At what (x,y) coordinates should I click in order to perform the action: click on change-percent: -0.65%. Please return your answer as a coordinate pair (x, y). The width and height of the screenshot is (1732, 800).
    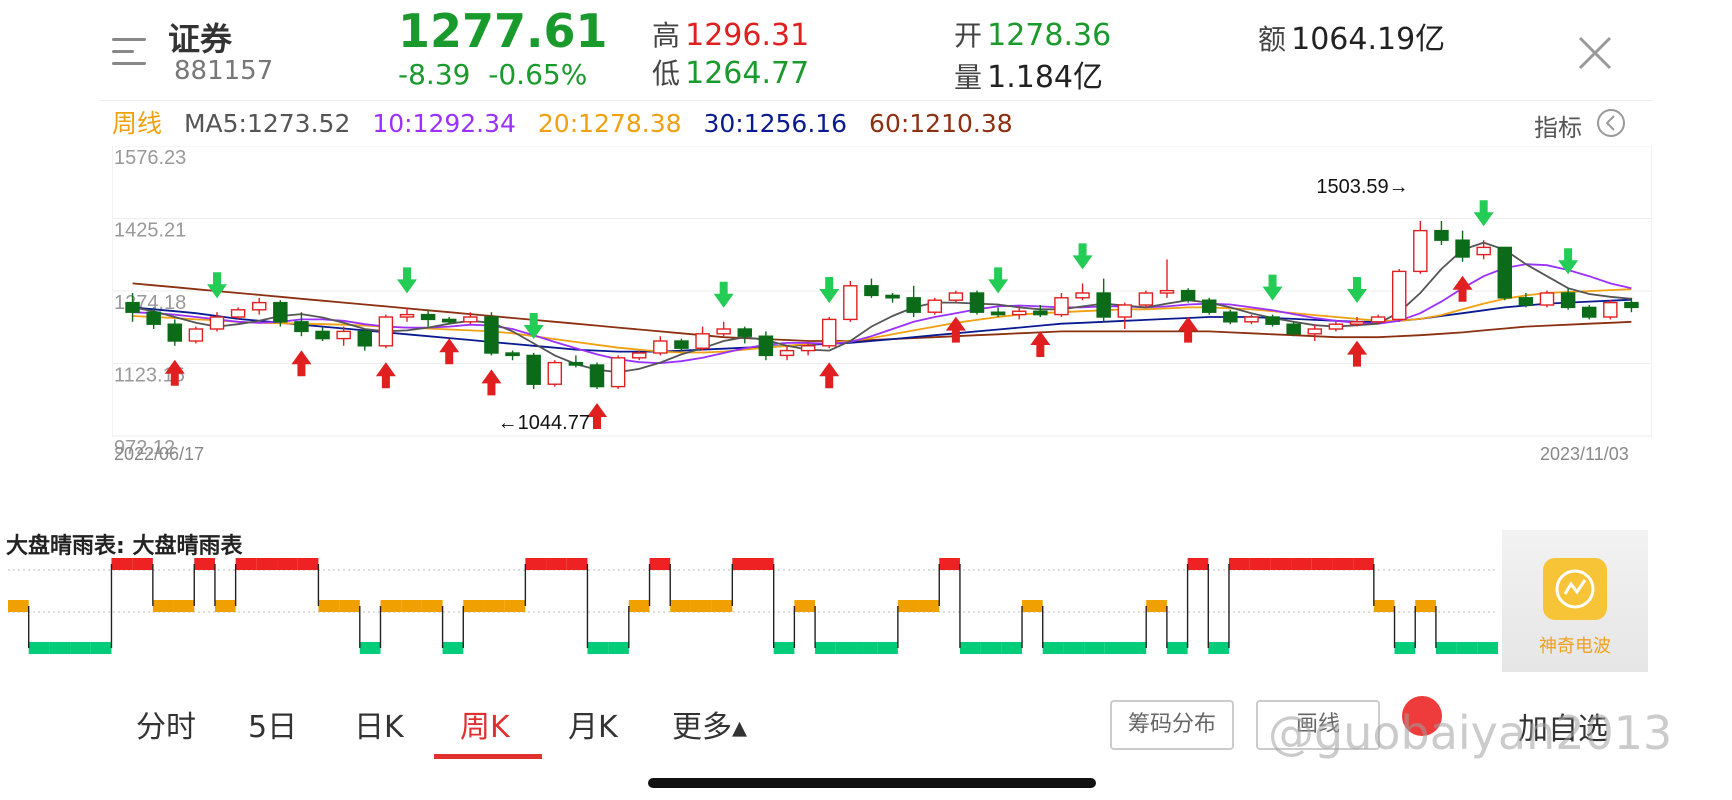
    Looking at the image, I should click on (538, 74).